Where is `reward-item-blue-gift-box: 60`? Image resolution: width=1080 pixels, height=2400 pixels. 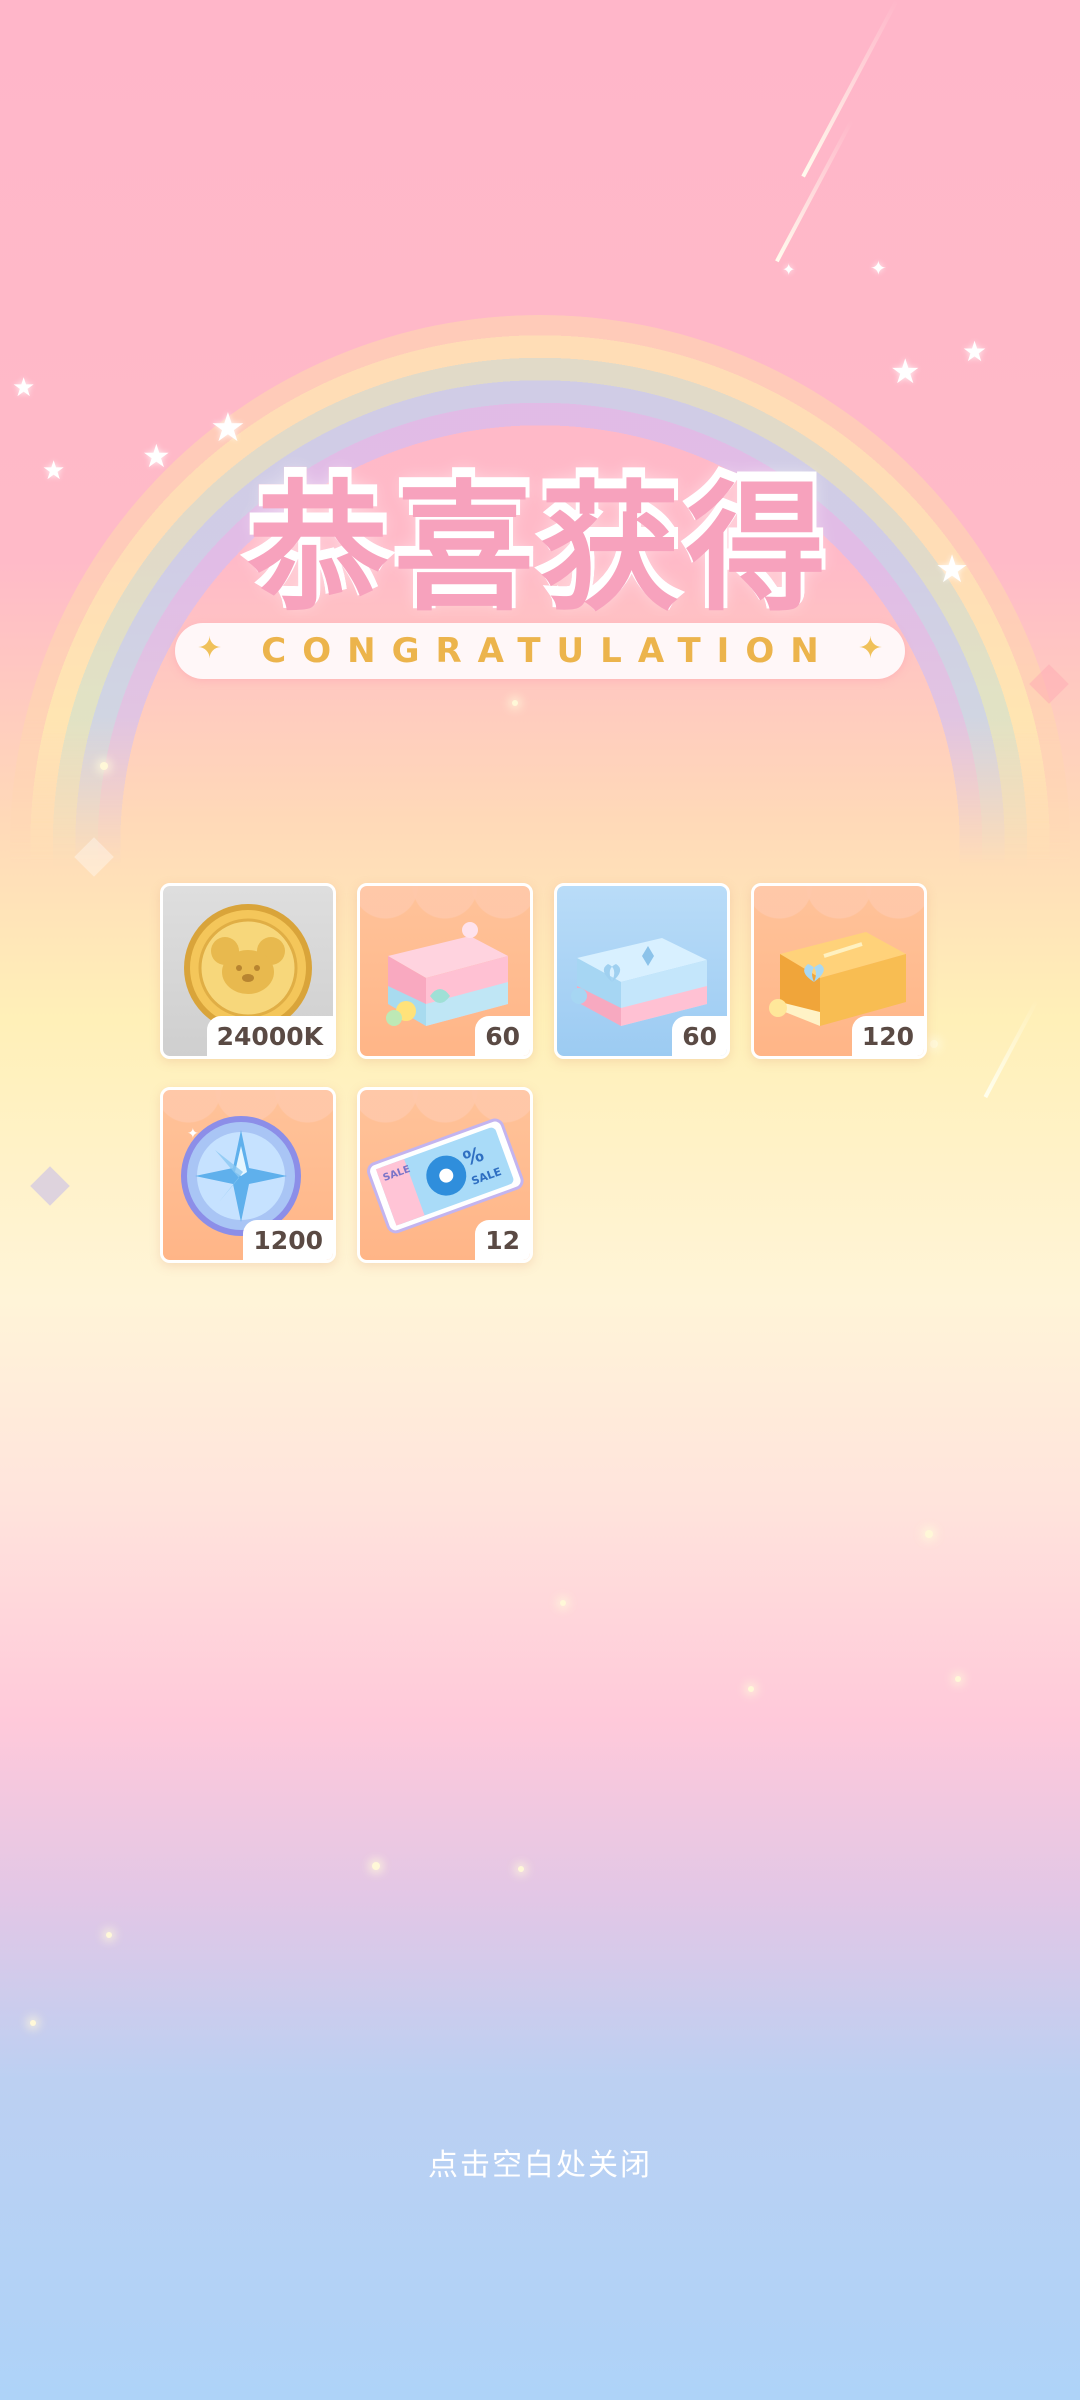
reward-item-blue-gift-box: 60 is located at coordinates (642, 971).